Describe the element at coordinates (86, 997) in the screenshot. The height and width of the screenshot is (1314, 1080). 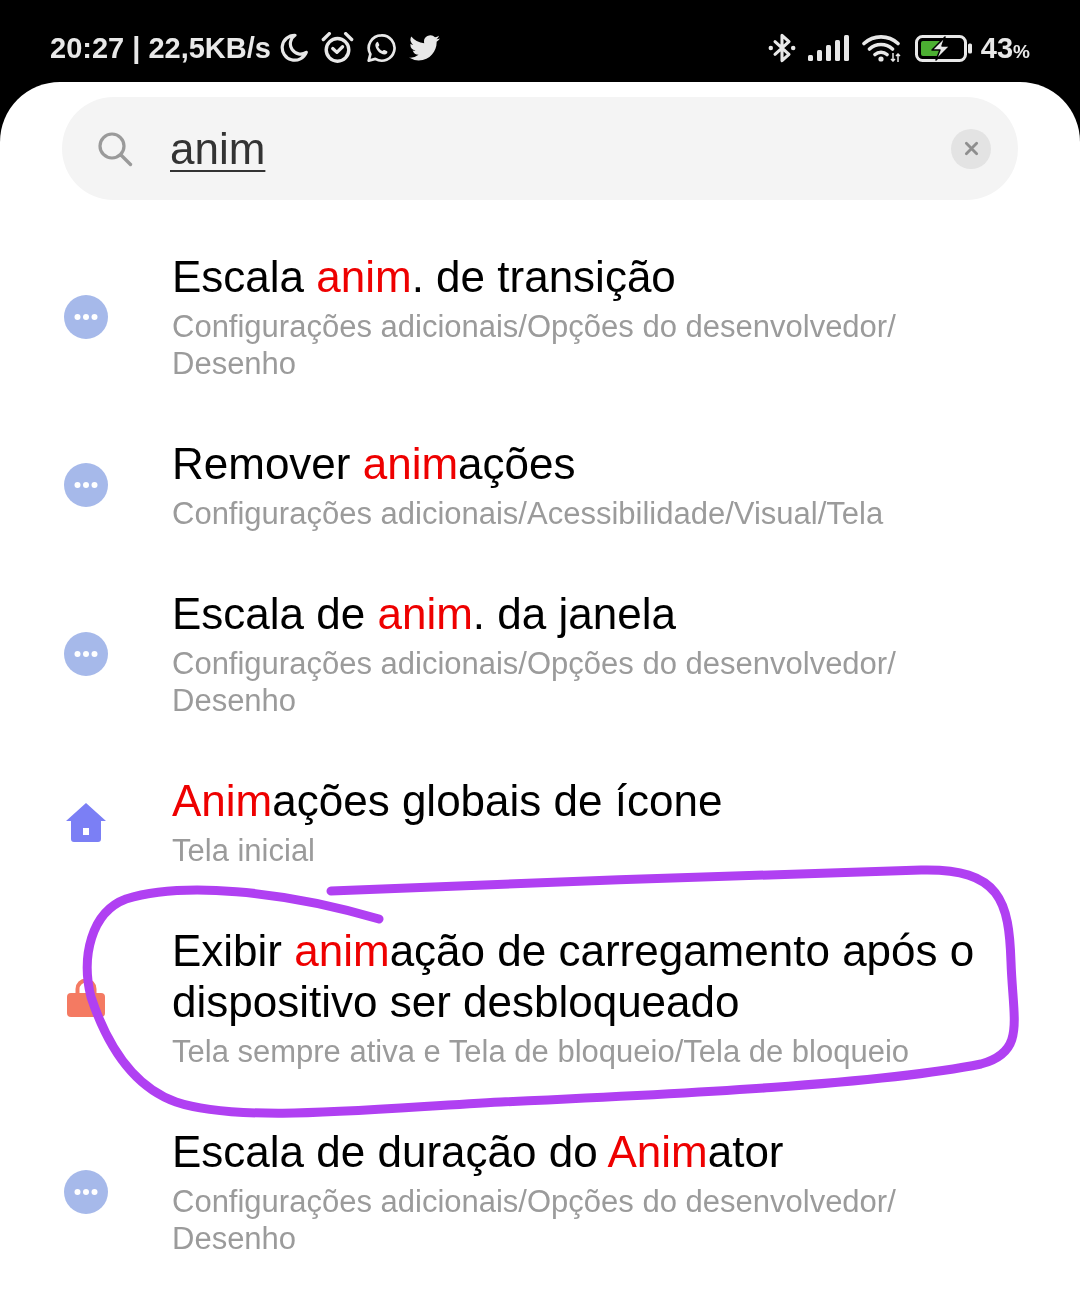
I see `lock-icon` at that location.